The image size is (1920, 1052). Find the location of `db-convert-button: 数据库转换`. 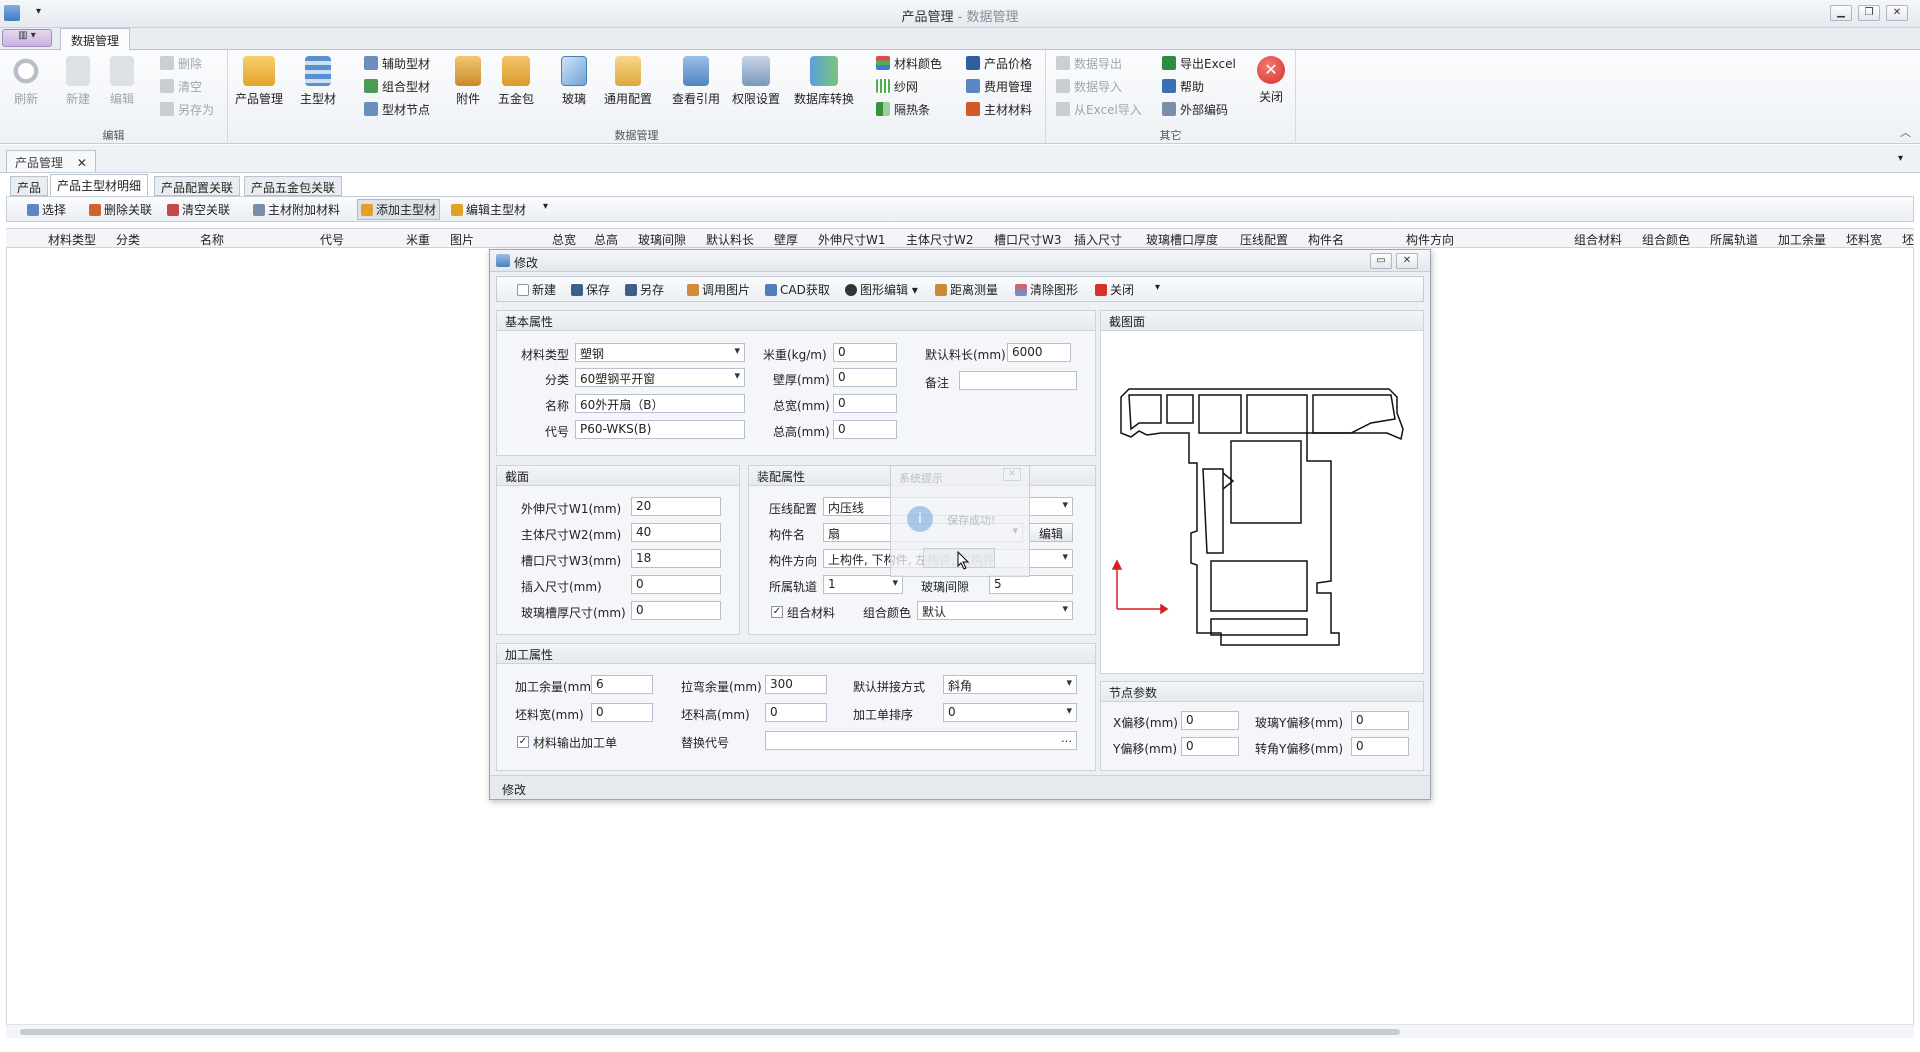

db-convert-button: 数据库转换 is located at coordinates (824, 80).